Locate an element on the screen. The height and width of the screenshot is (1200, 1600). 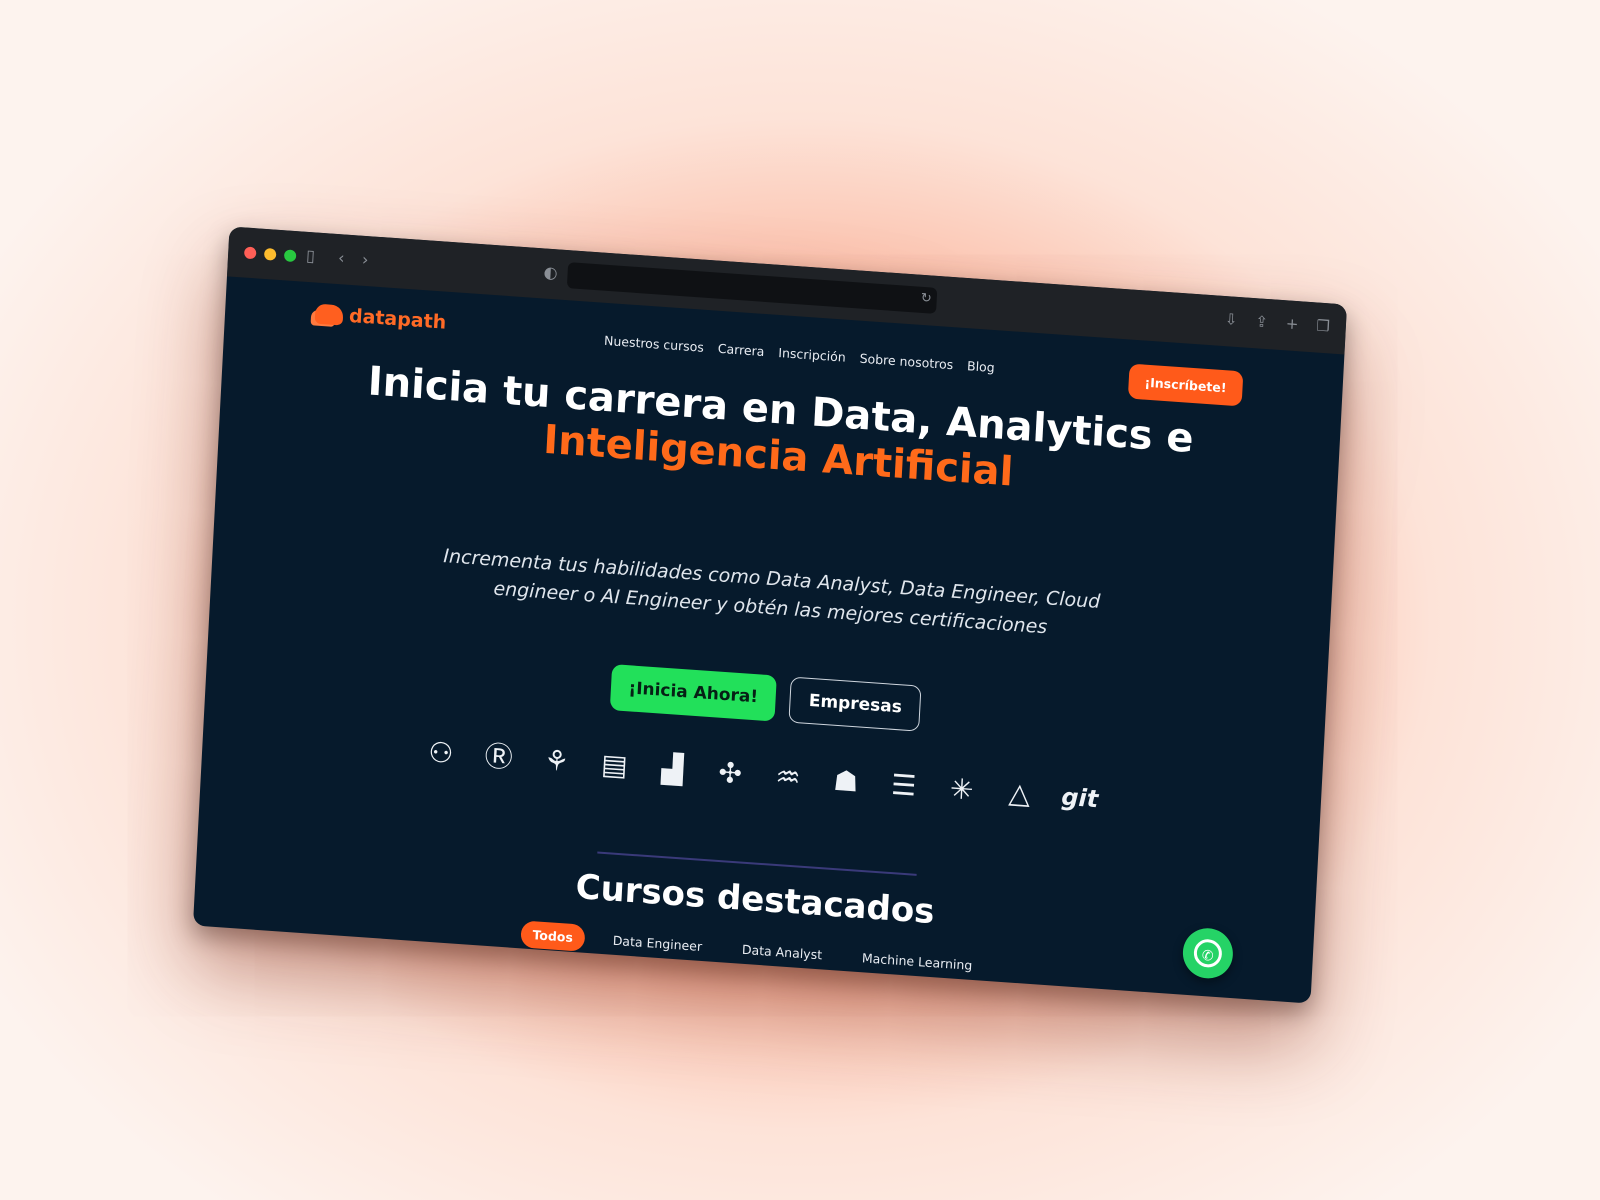
toolbar-right-icons: ⇩ ⇪ + ❐ is located at coordinates (1277, 322).